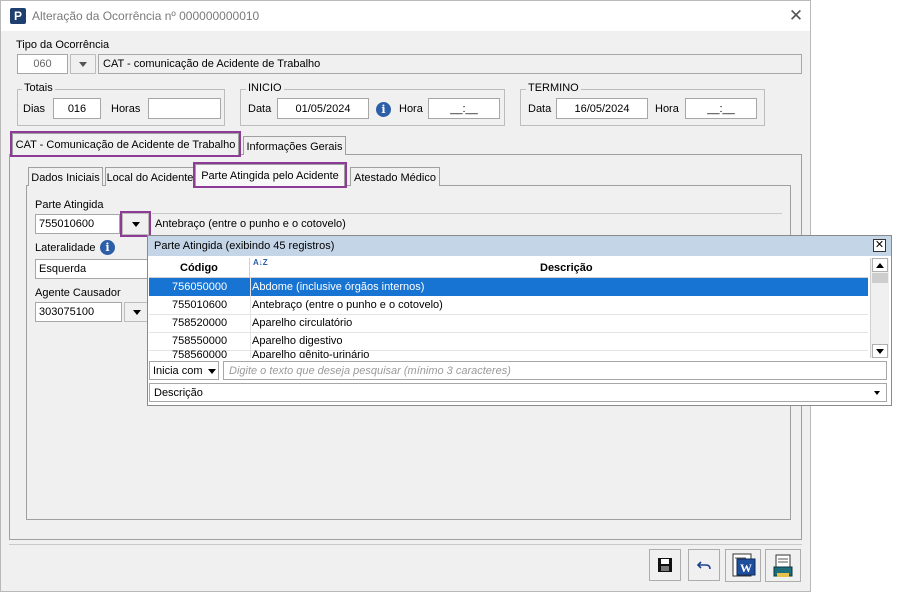 This screenshot has width=897, height=594. I want to click on row-code: 755010600, so click(200, 305).